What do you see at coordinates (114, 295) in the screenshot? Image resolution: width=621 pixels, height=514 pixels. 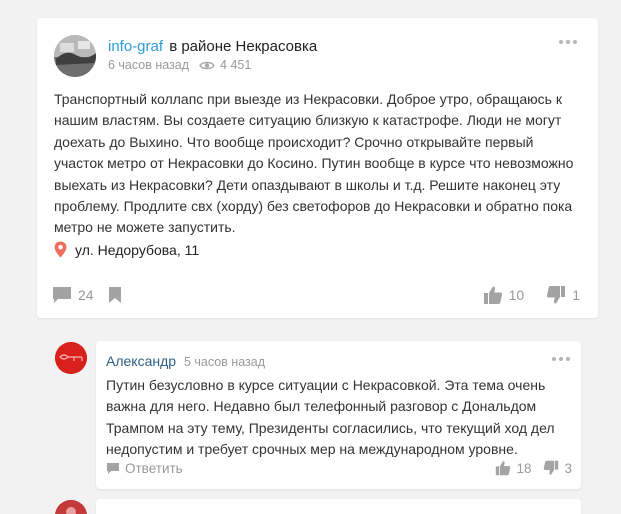 I see `bookmark-icon` at bounding box center [114, 295].